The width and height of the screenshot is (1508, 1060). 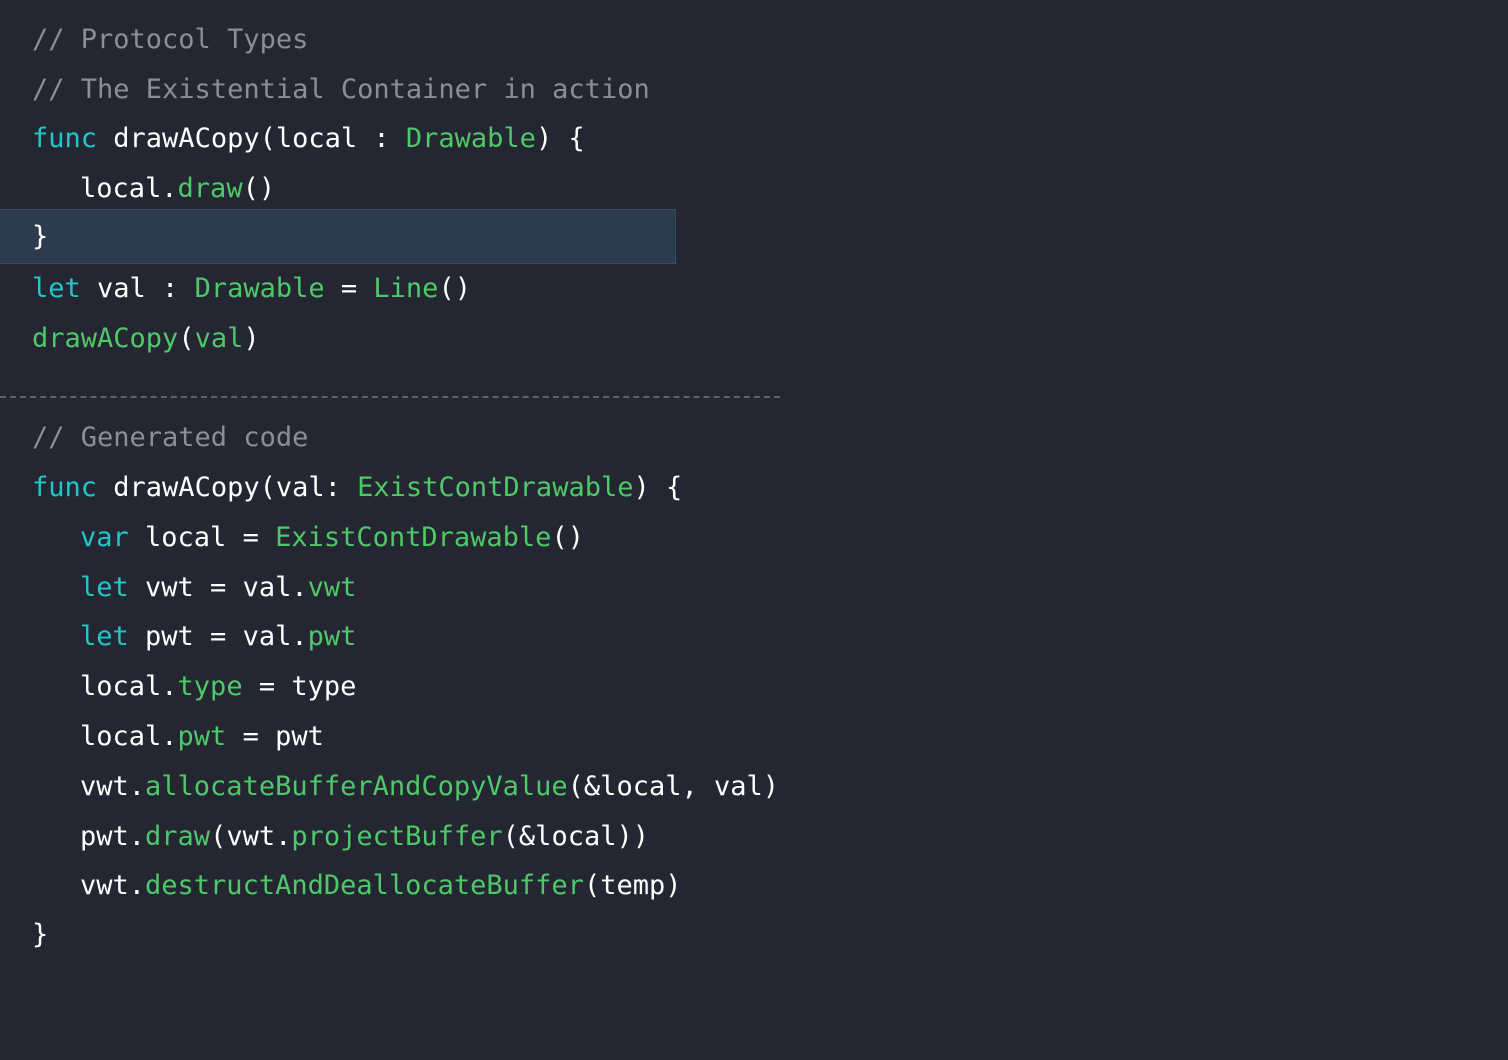 I want to click on code-content: local.pwt = pwt, so click(x=202, y=737).